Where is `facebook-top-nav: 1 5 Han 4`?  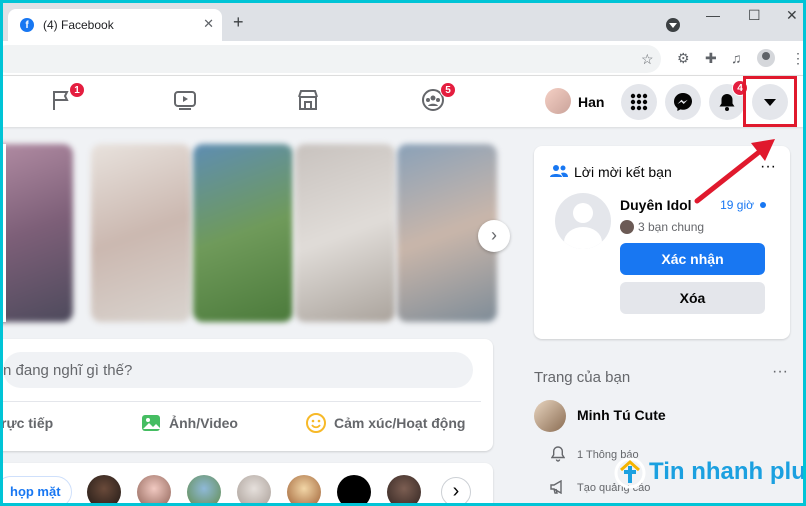
facebook-top-nav: 1 5 Han 4 is located at coordinates (403, 101).